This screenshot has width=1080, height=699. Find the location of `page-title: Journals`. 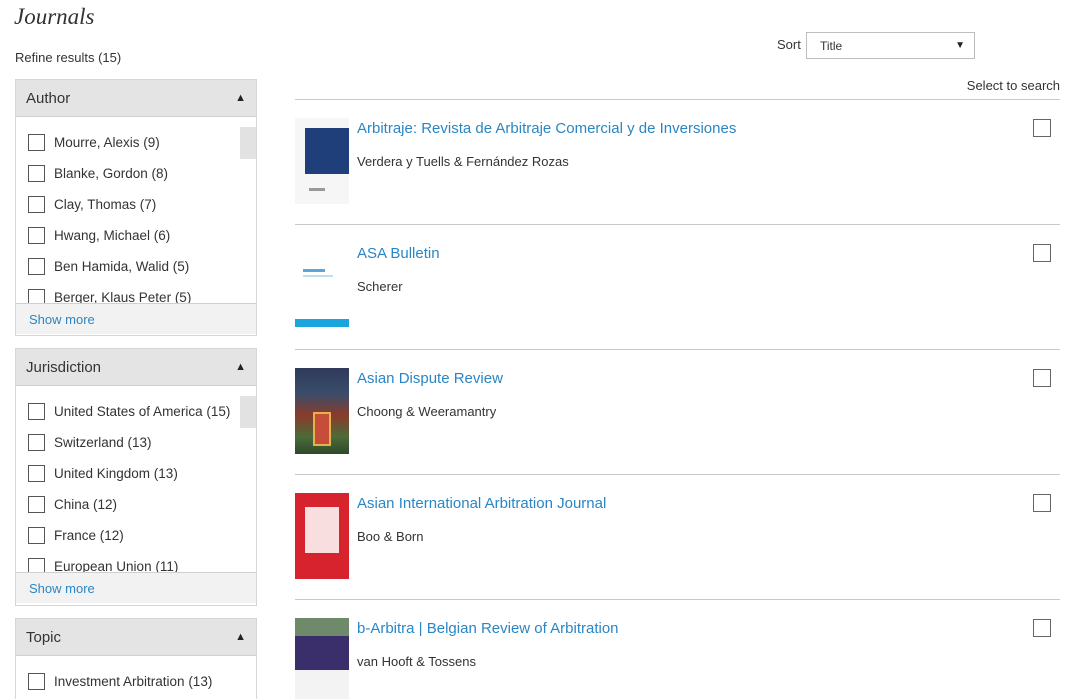

page-title: Journals is located at coordinates (54, 16).